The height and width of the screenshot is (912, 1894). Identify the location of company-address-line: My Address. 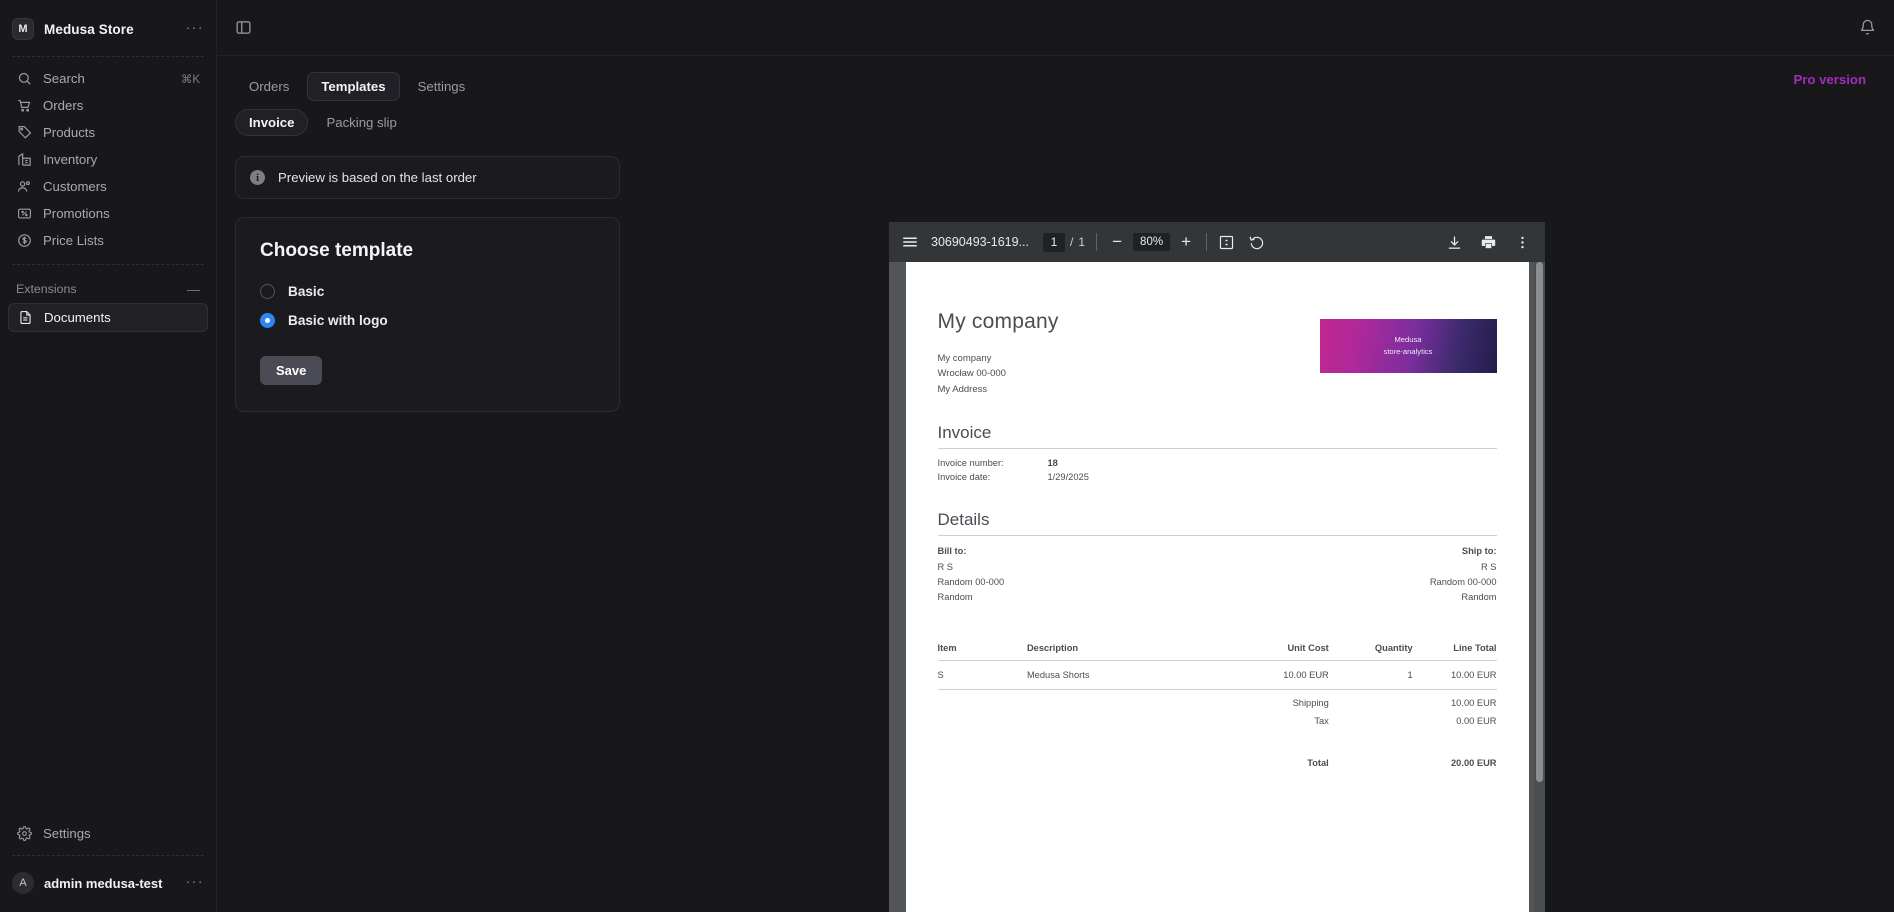
(962, 389).